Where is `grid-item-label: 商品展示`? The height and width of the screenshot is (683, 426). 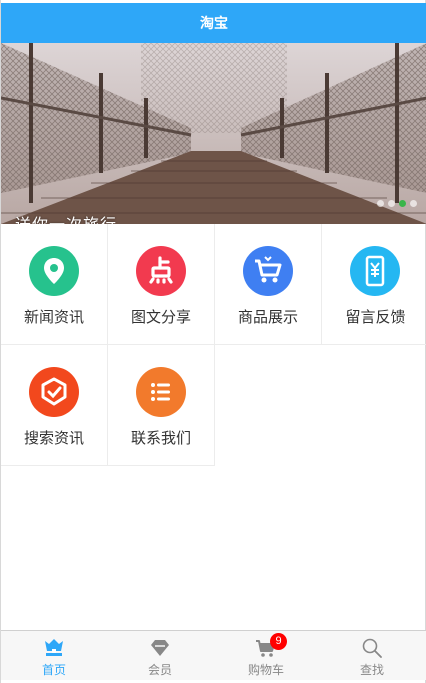
grid-item-label: 商品展示 is located at coordinates (267, 317).